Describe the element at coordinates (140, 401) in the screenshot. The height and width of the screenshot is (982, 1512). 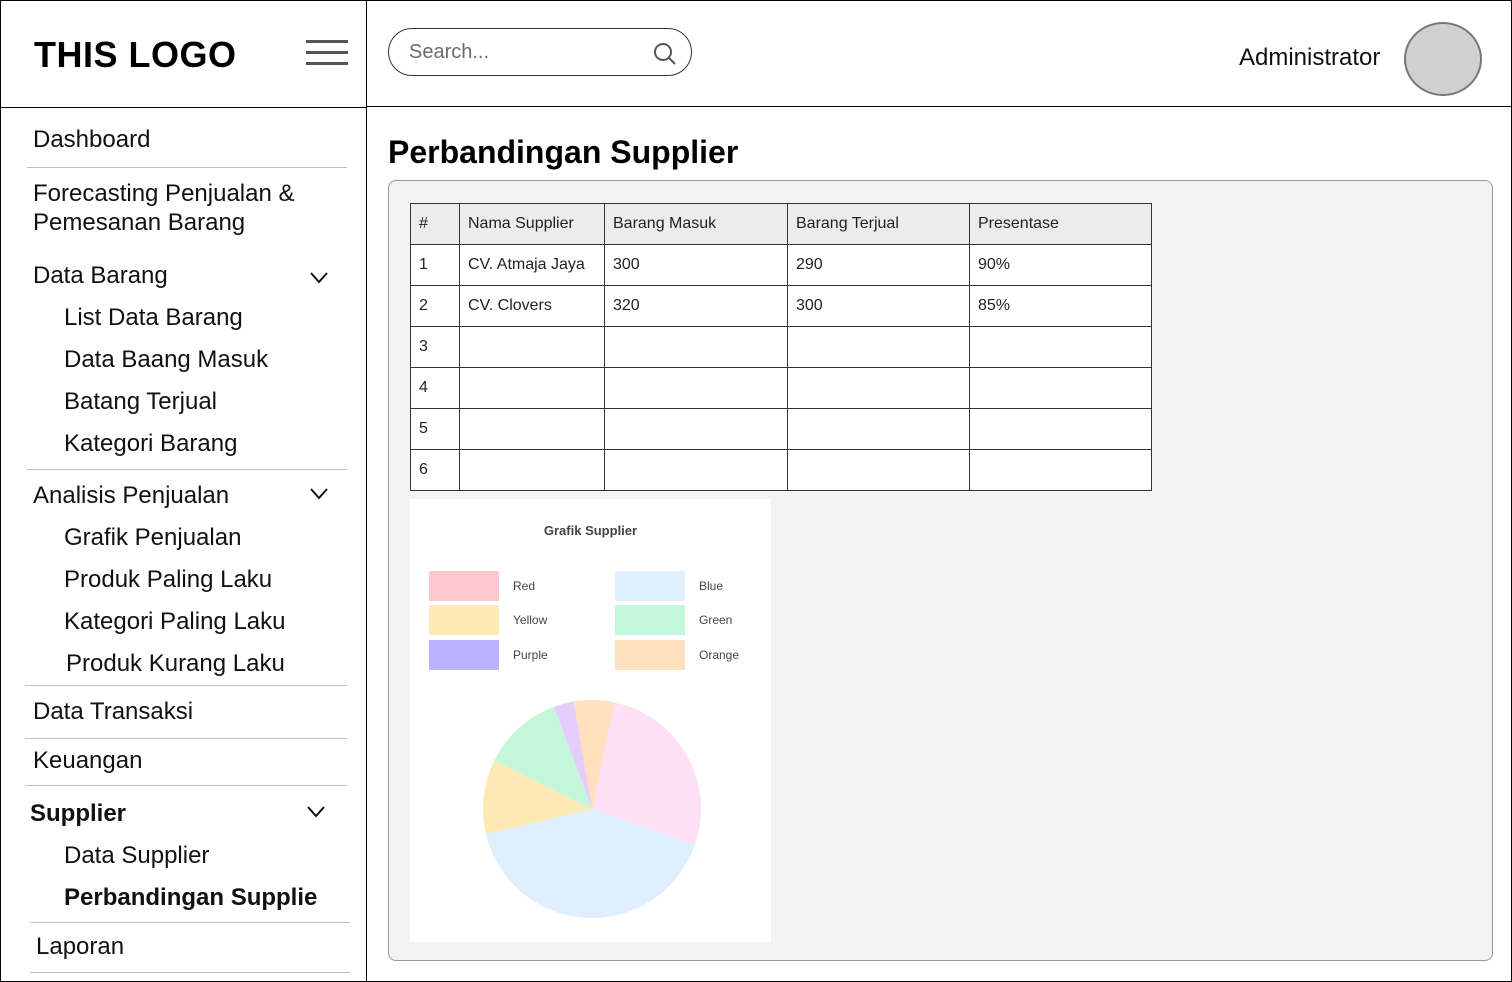
I see `sidebar-subitem-barang-terjual: Batang Terjual` at that location.